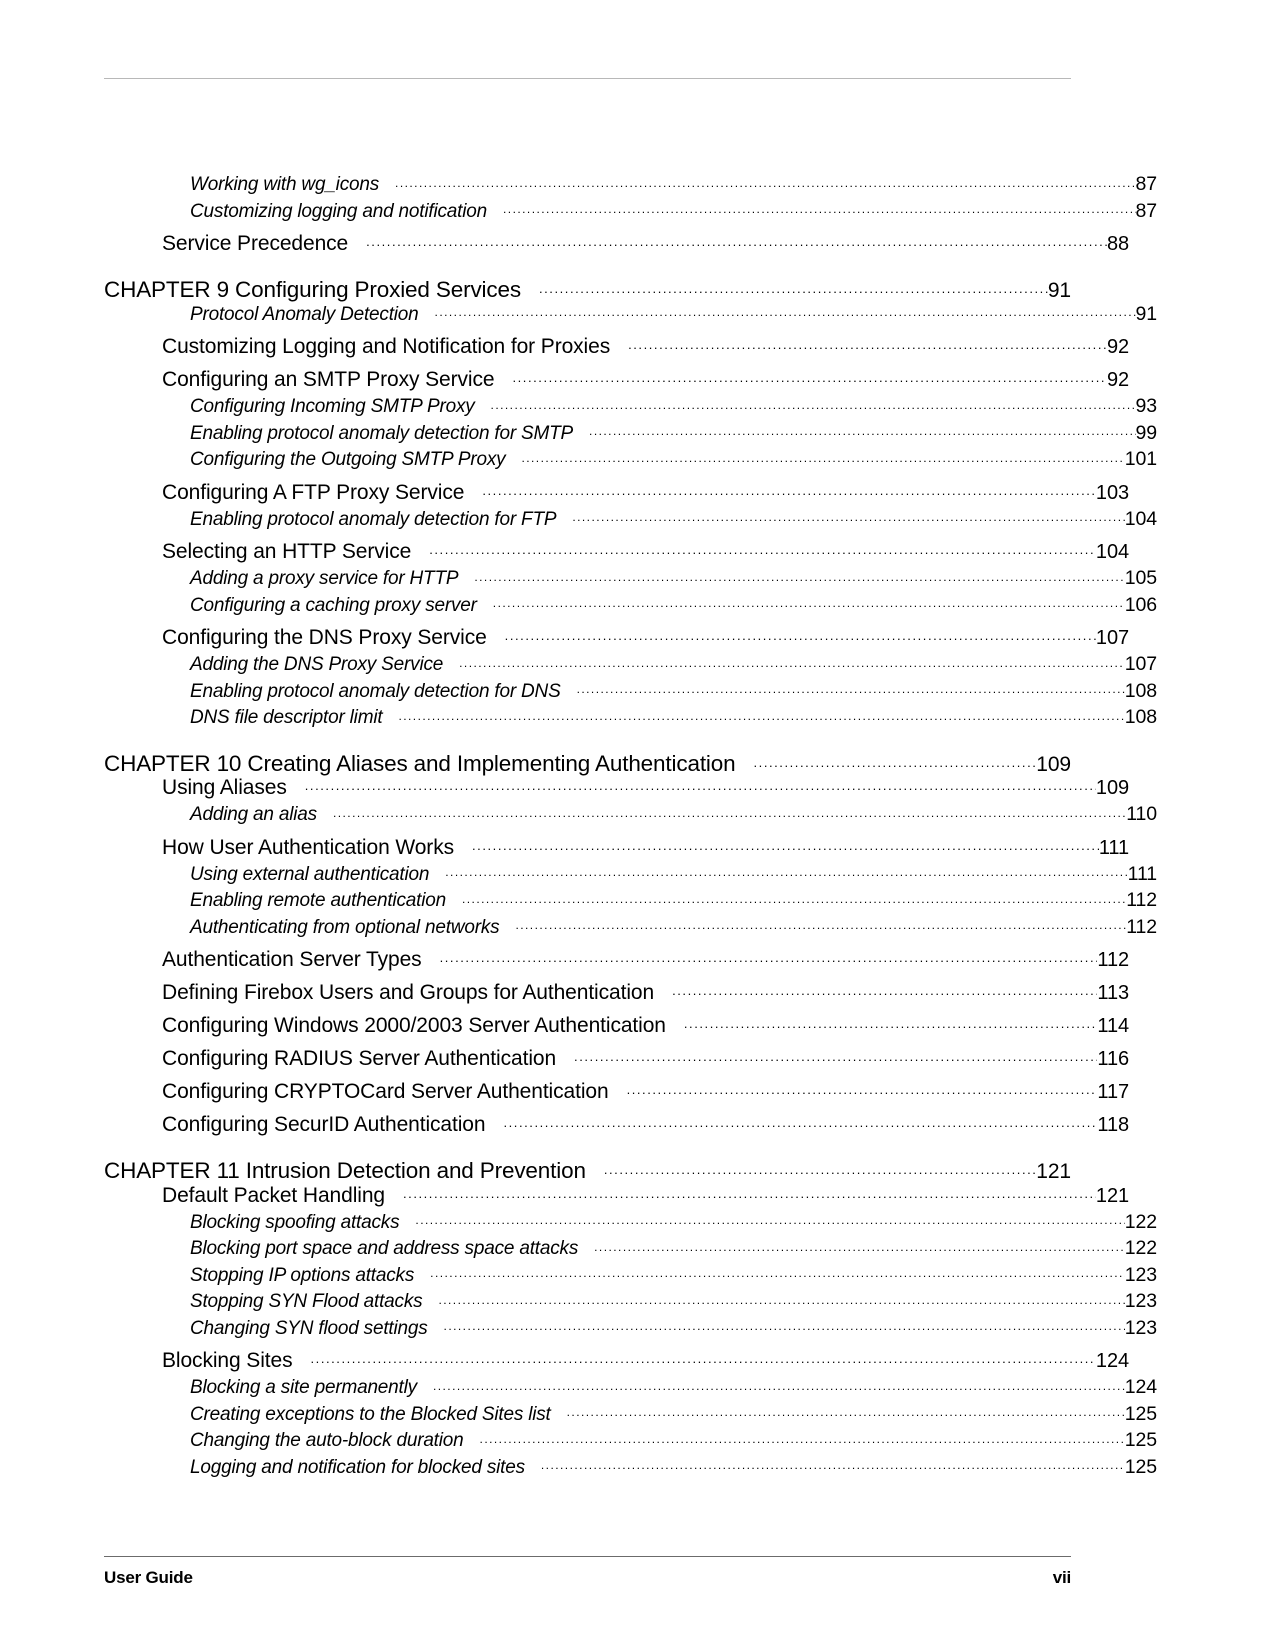  Describe the element at coordinates (673, 459) in the screenshot. I see `toc-entry: Configuring the Outgoing SMTP Proxy 101` at that location.